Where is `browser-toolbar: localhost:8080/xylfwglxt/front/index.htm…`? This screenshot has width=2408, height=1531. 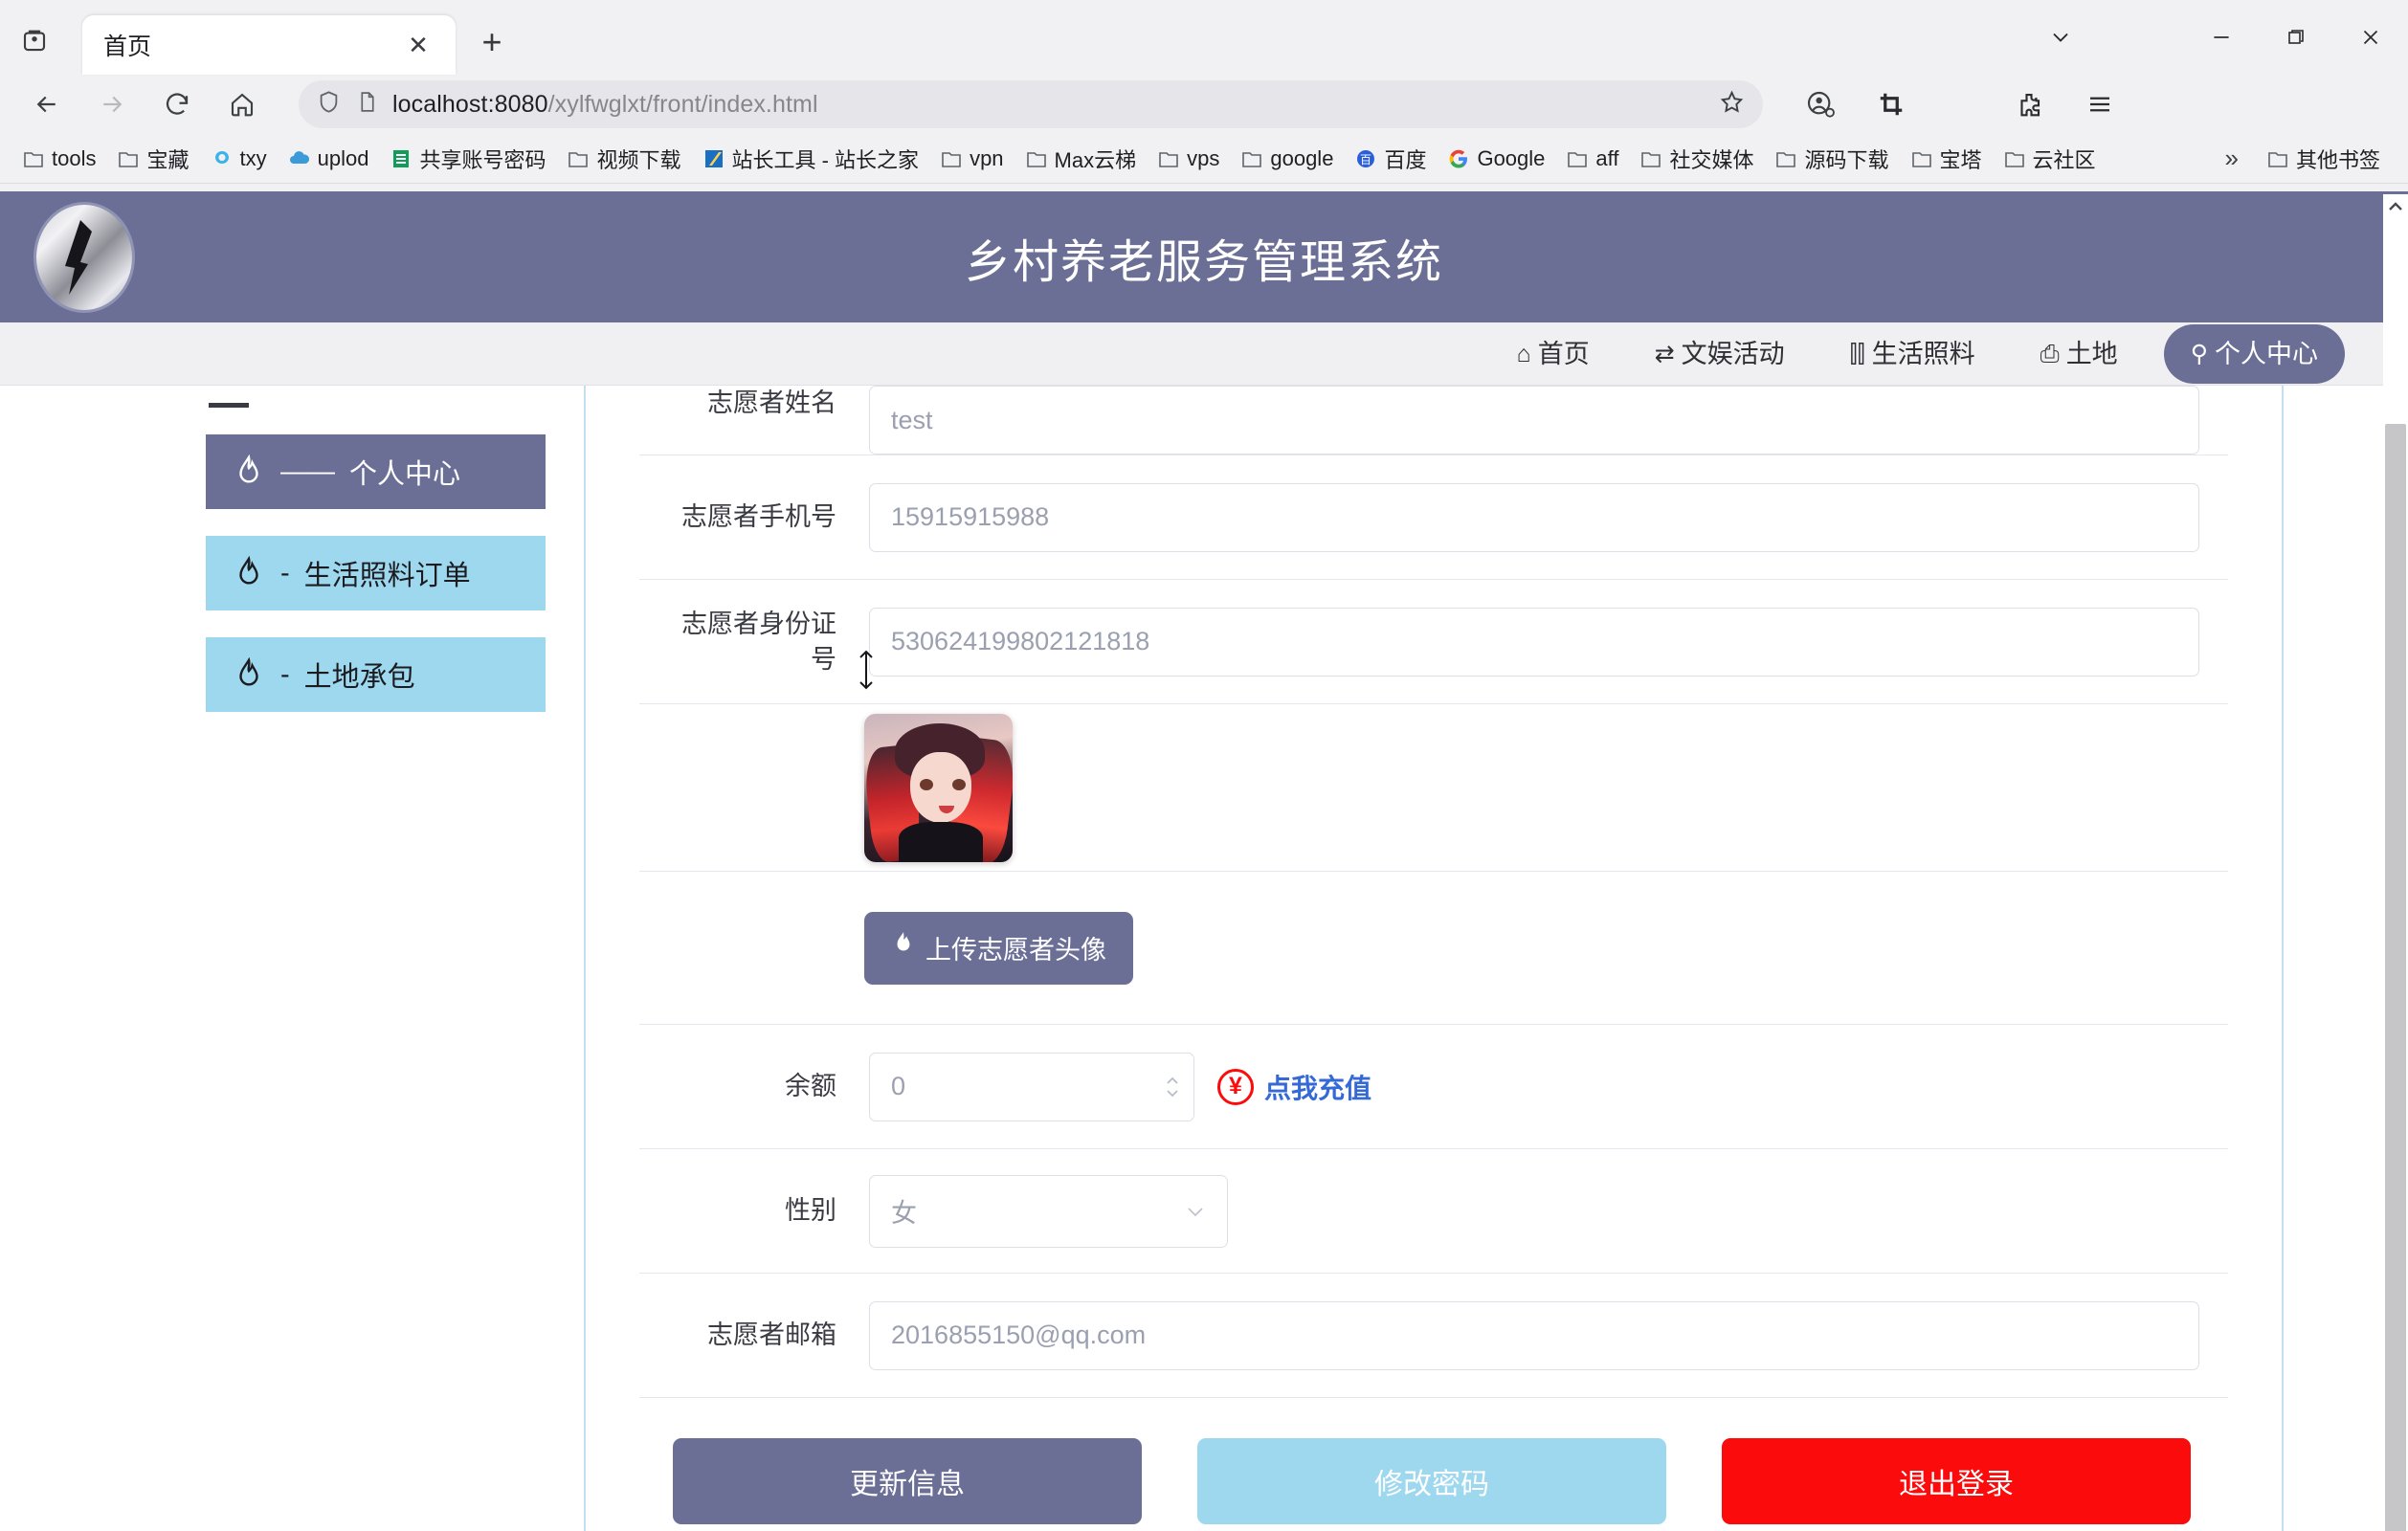 browser-toolbar: localhost:8080/xylfwglxt/front/index.htm… is located at coordinates (1204, 105).